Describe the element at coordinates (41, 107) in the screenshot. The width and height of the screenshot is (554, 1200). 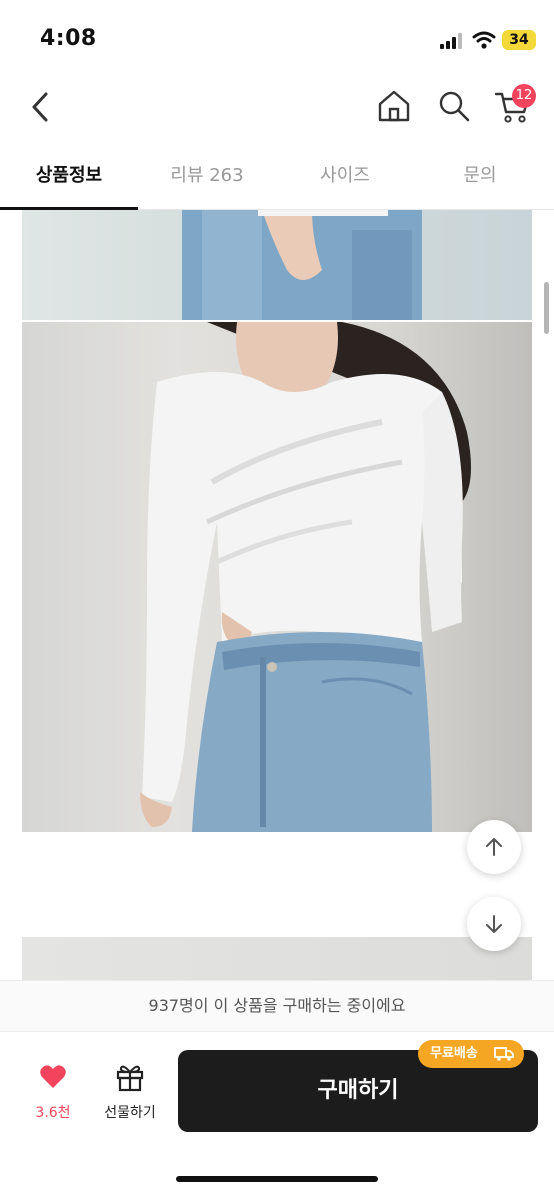
I see `back-icon` at that location.